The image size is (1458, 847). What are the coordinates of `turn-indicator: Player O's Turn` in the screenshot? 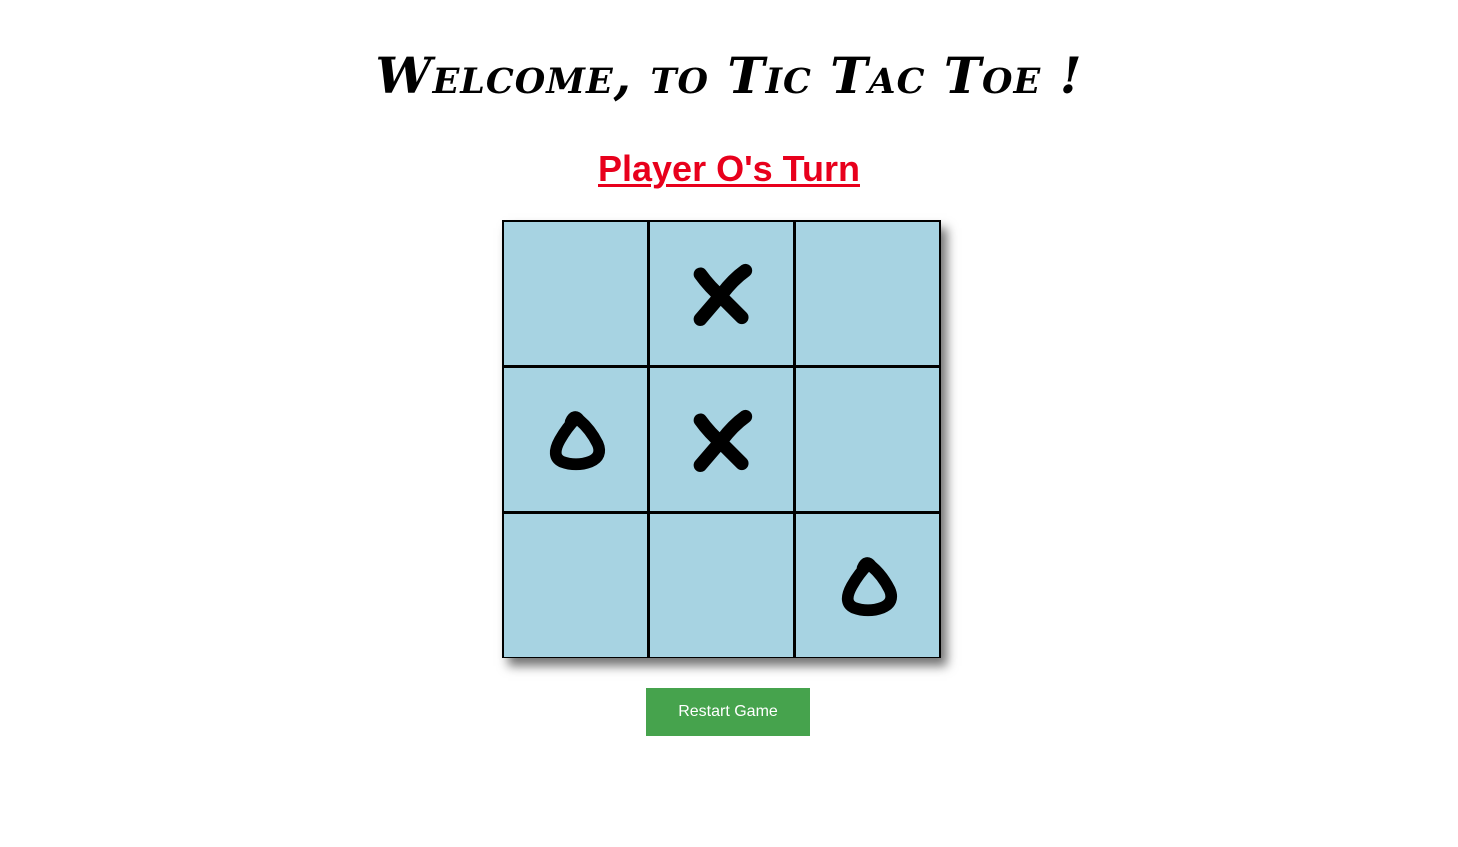 It's located at (729, 168).